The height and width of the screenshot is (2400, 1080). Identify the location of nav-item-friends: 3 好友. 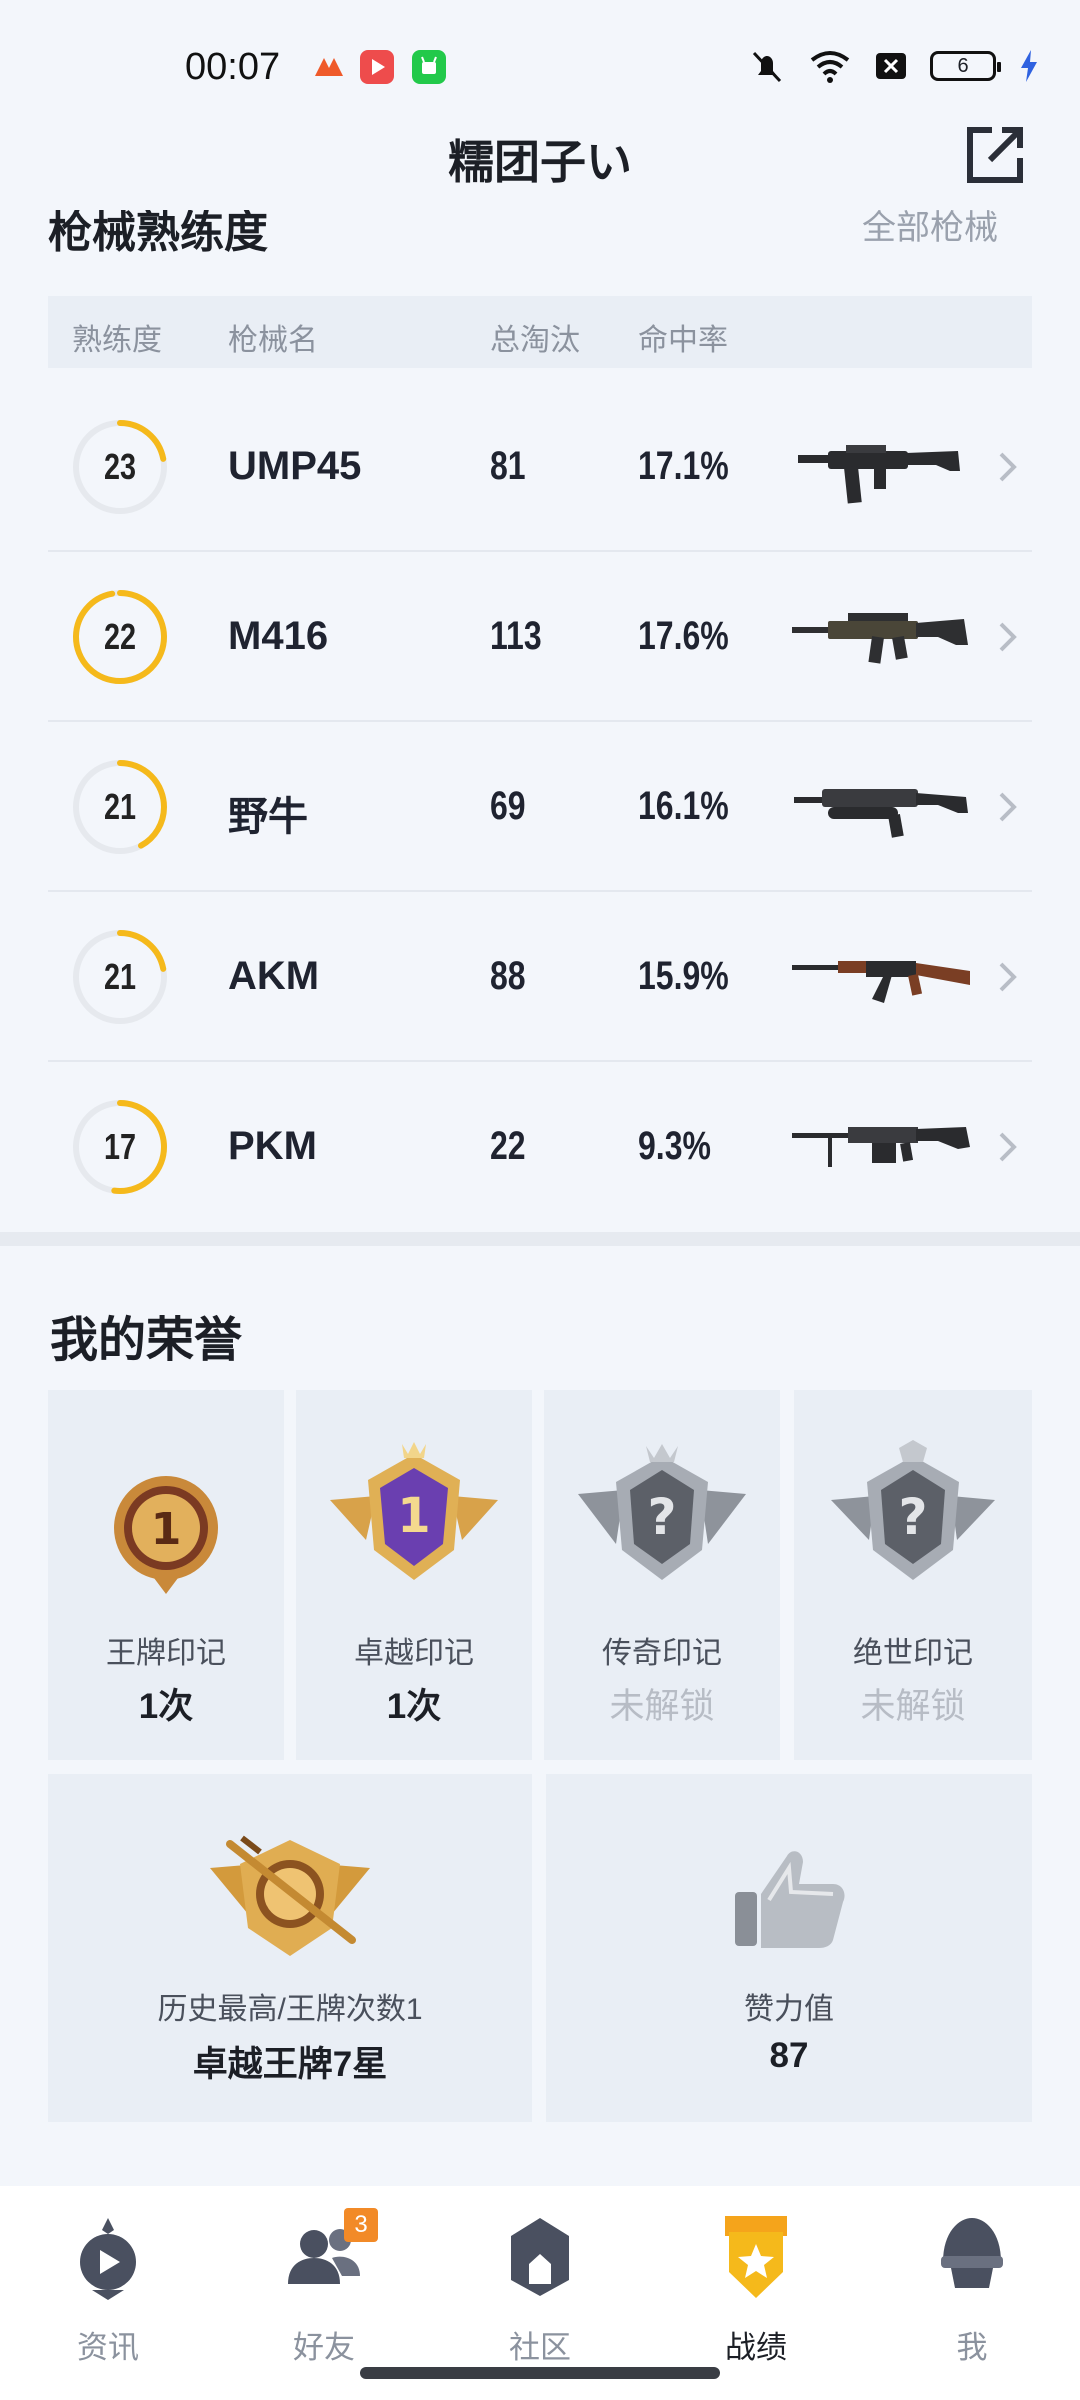
(324, 2286).